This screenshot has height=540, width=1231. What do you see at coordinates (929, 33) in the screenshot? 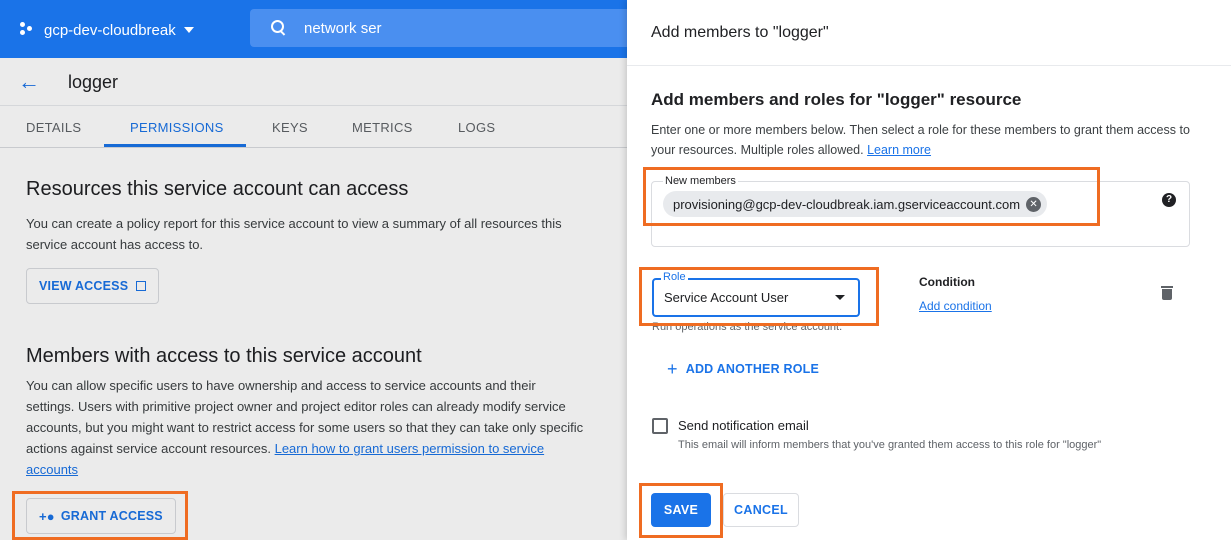
I see `panel-header: Add members to "logger"` at bounding box center [929, 33].